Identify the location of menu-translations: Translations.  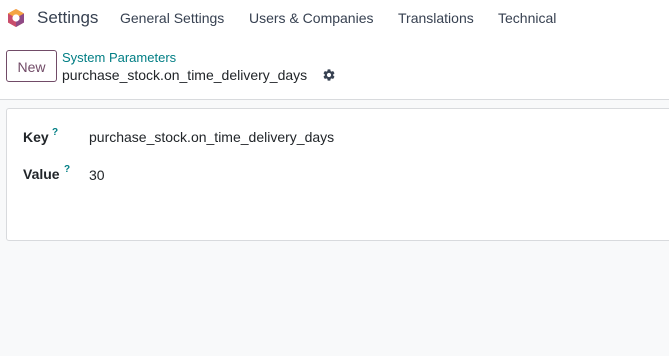
(436, 18).